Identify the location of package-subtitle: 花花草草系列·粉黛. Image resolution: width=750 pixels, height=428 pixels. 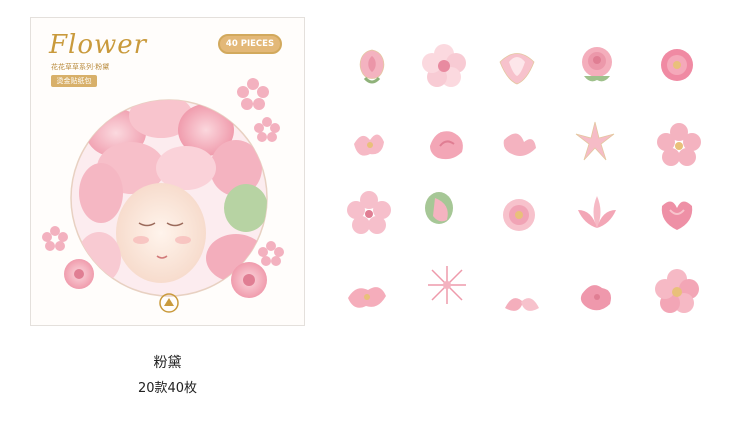
(80, 67).